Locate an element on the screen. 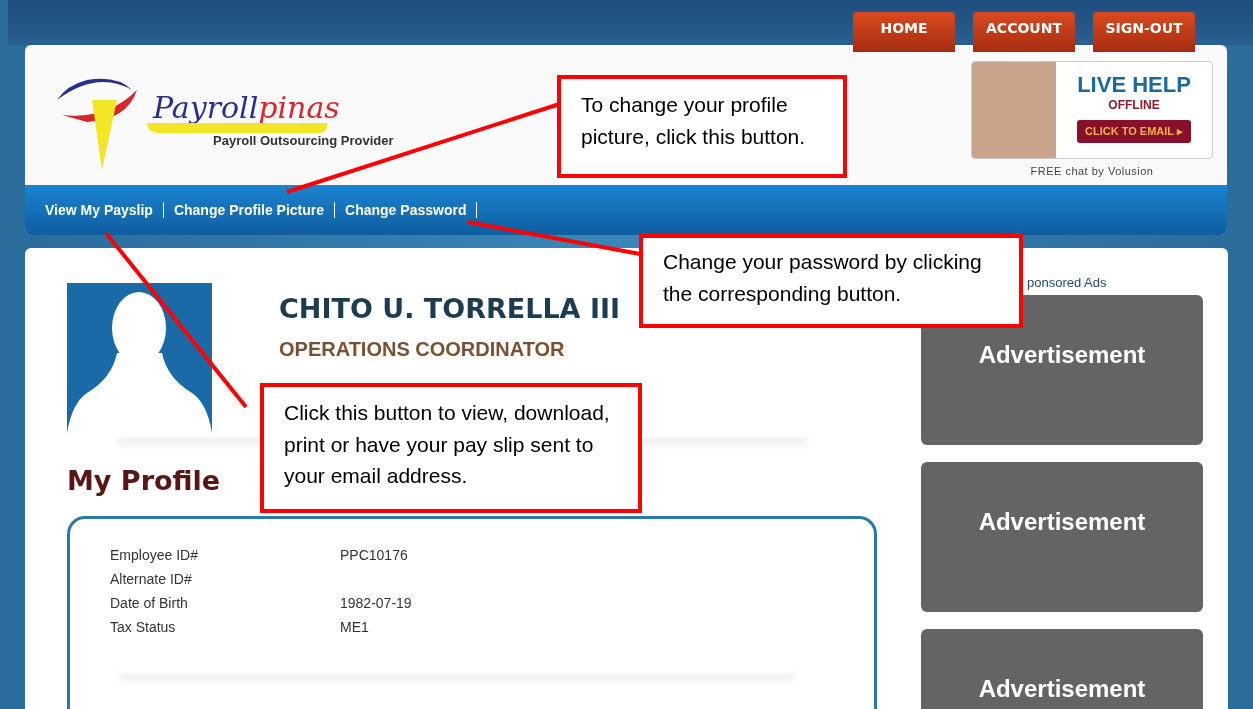 This screenshot has width=1253, height=709. field-value: PPC10176 is located at coordinates (374, 556).